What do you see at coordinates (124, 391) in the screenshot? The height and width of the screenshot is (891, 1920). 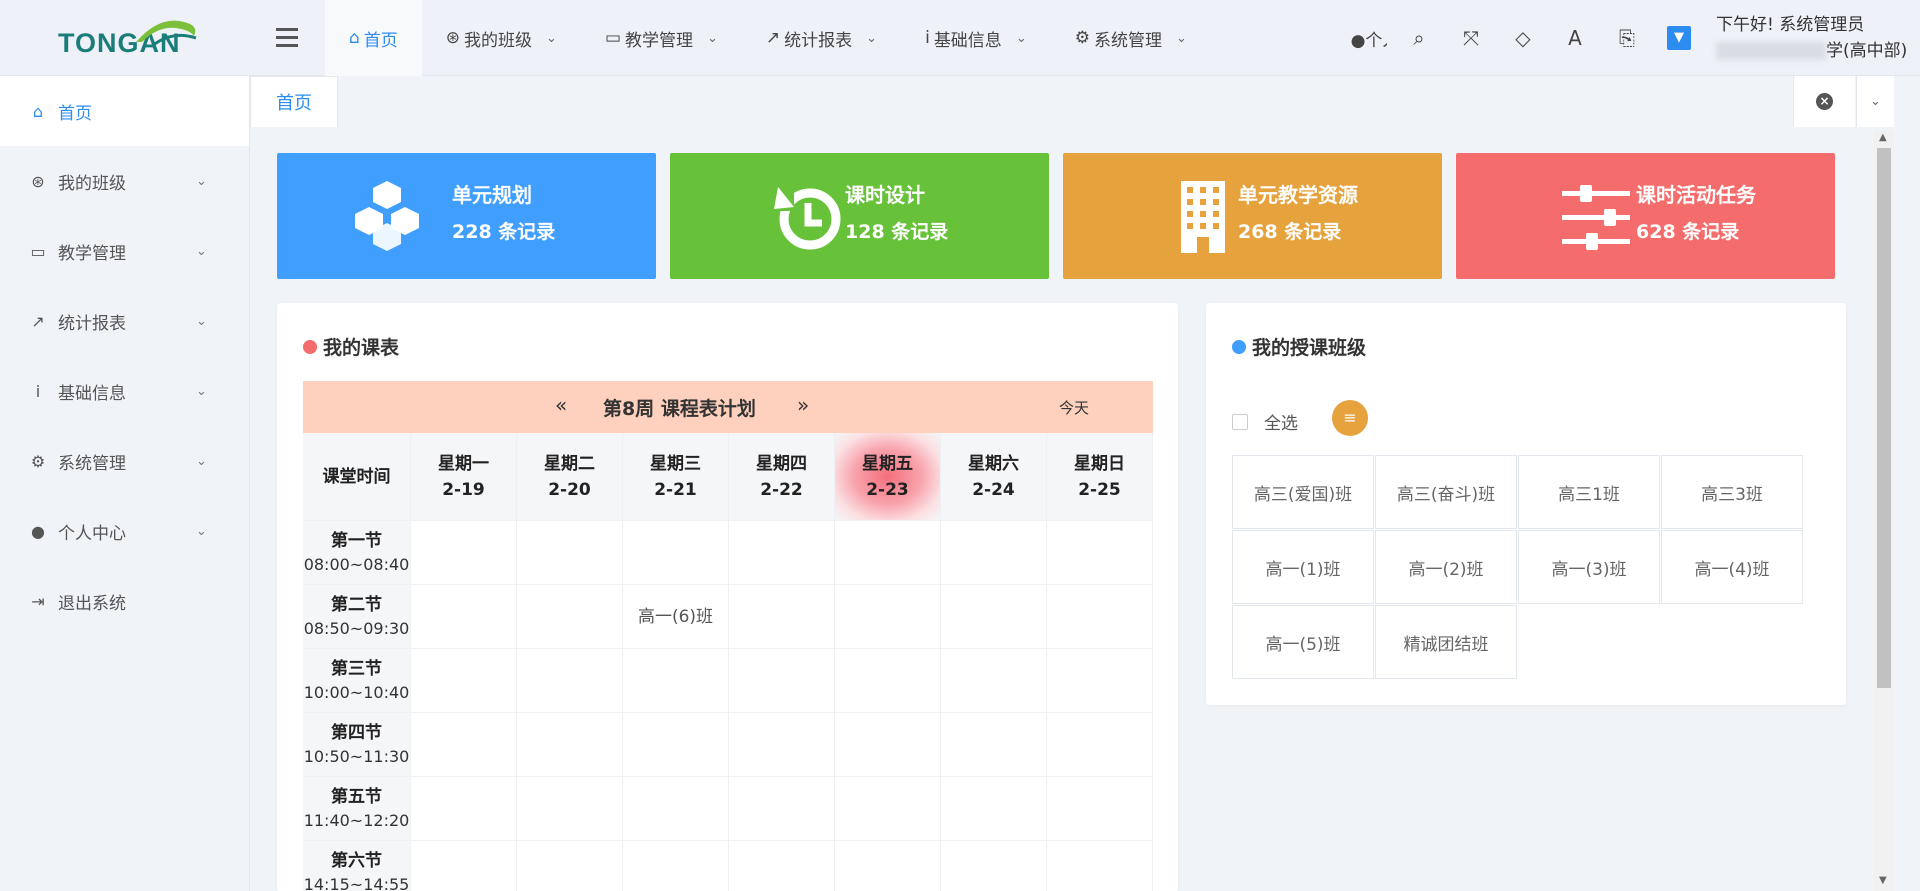 I see `sidebar-item-4: i 基础信息 ⌄` at bounding box center [124, 391].